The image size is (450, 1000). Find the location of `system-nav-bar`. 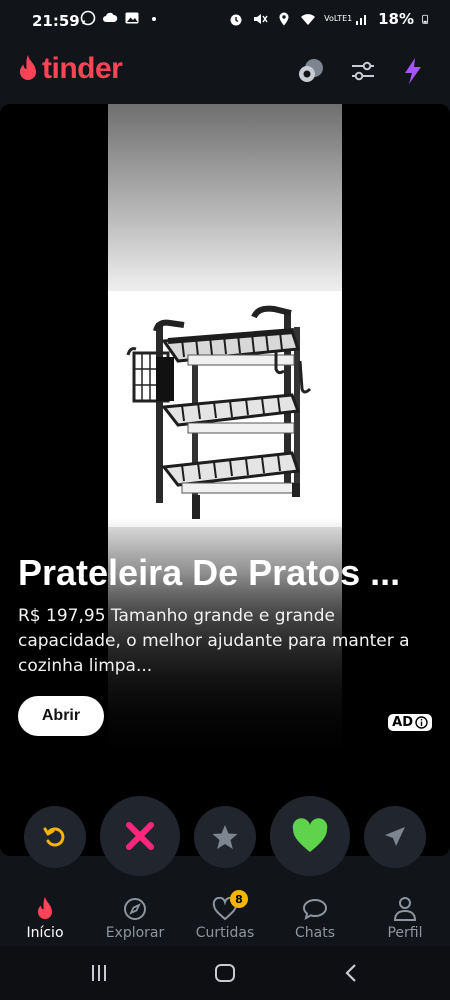

system-nav-bar is located at coordinates (225, 973).